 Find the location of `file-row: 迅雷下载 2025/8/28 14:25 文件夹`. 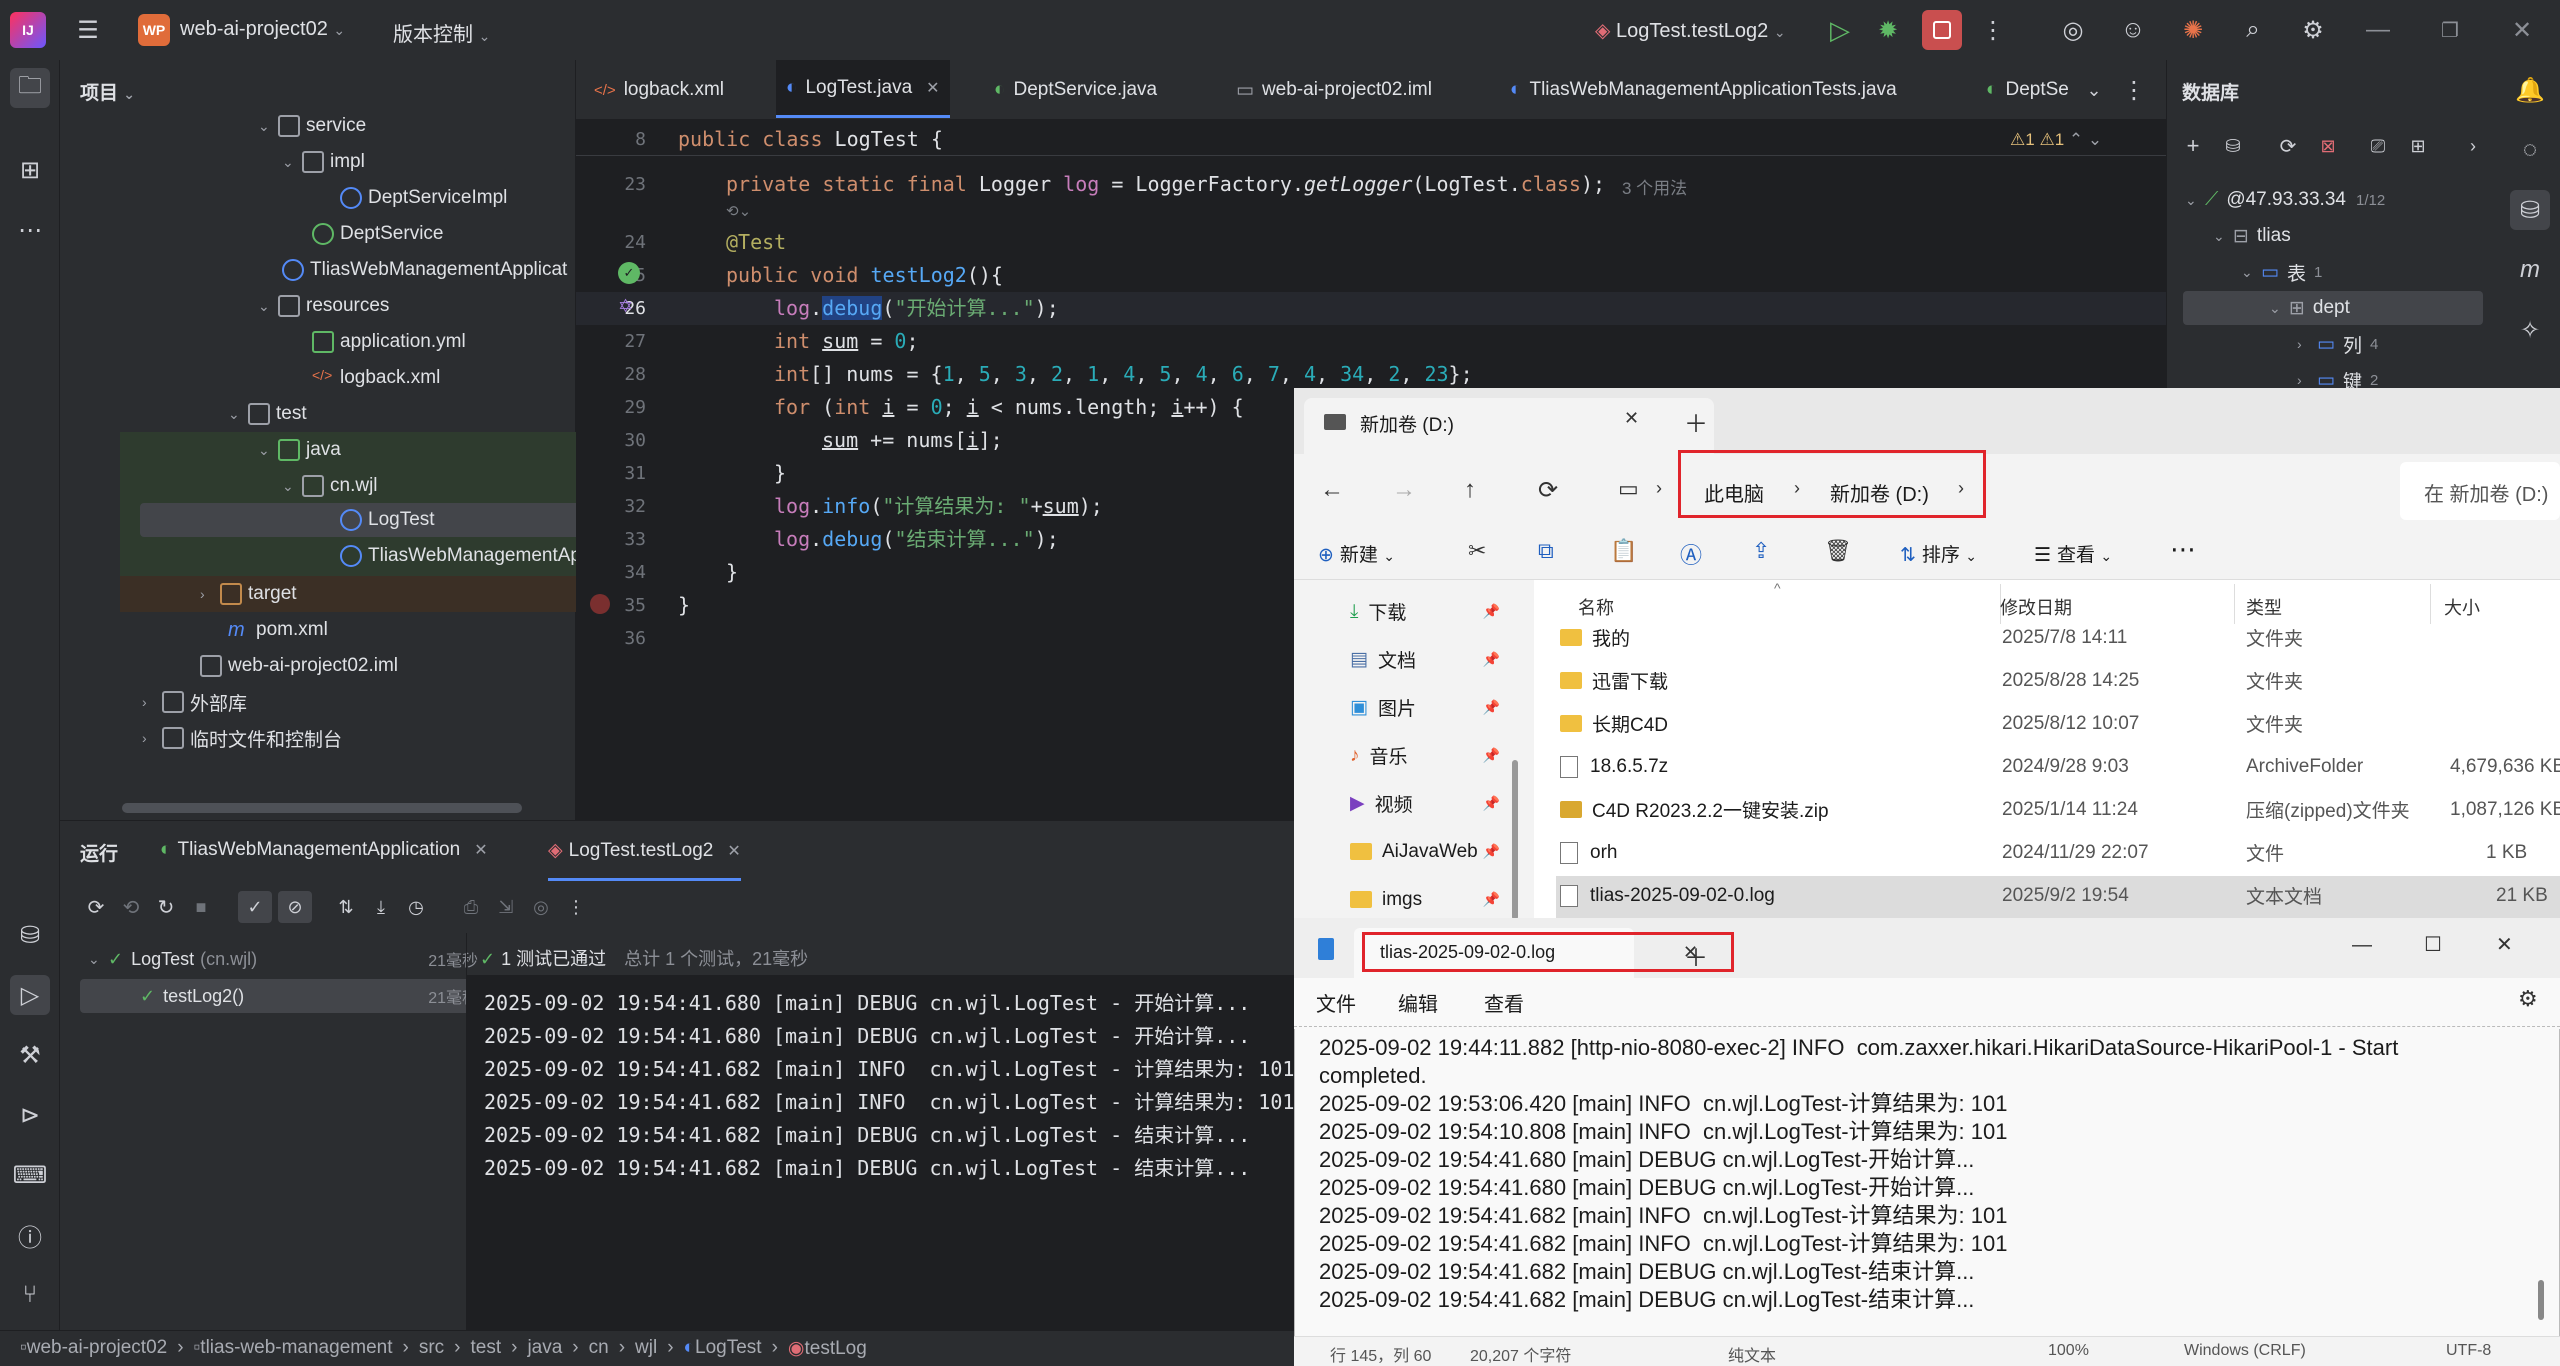

file-row: 迅雷下载 2025/8/28 14:25 文件夹 is located at coordinates (2060, 680).